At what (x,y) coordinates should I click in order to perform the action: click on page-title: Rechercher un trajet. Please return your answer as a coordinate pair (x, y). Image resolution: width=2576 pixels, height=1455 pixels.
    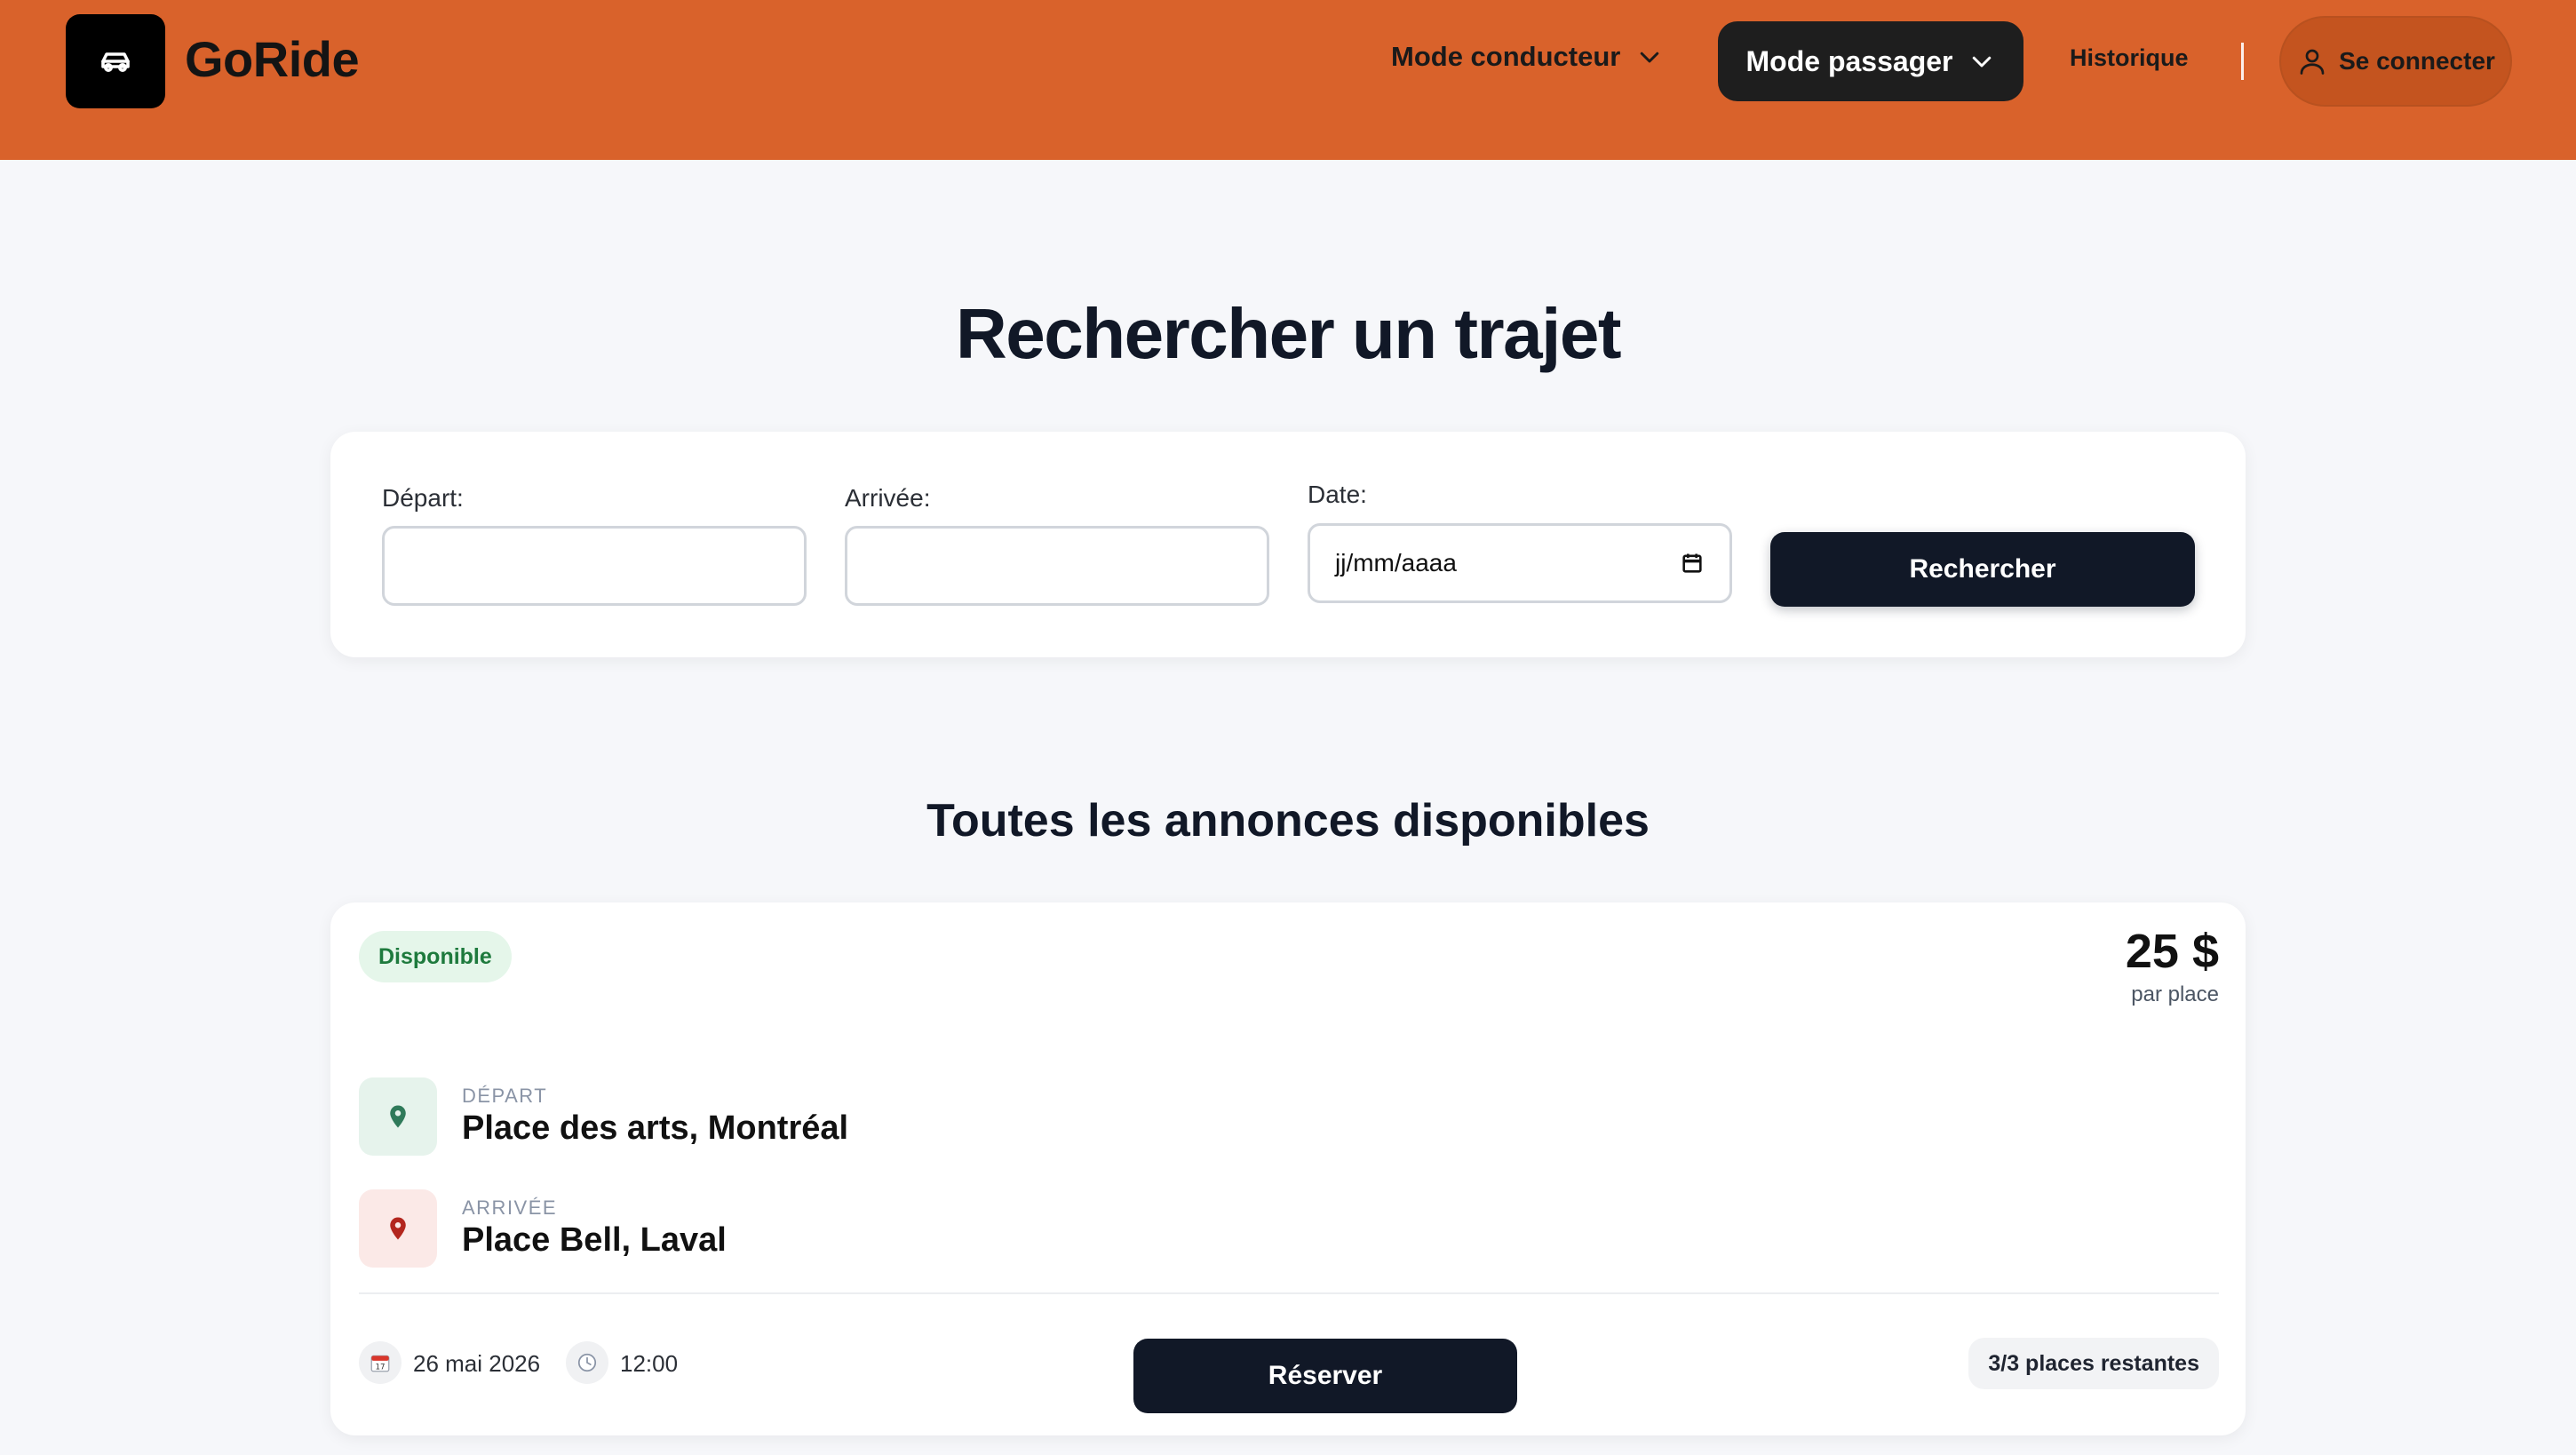
    Looking at the image, I should click on (1288, 333).